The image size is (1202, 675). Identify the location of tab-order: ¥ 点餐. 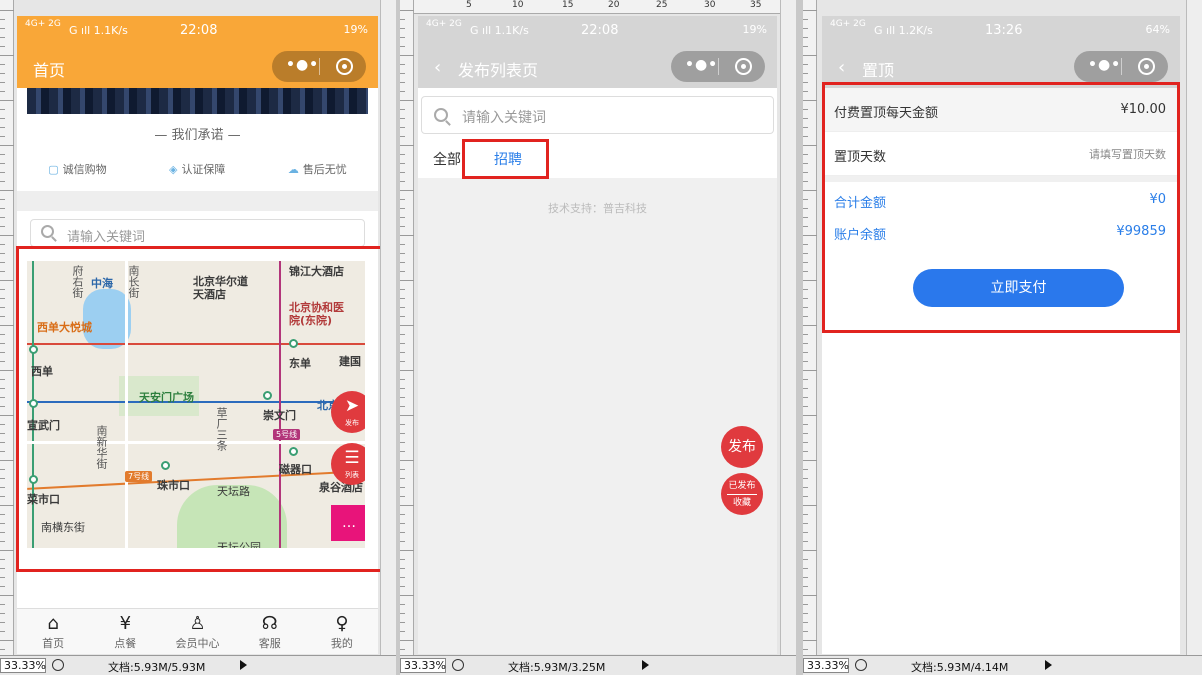
(125, 631).